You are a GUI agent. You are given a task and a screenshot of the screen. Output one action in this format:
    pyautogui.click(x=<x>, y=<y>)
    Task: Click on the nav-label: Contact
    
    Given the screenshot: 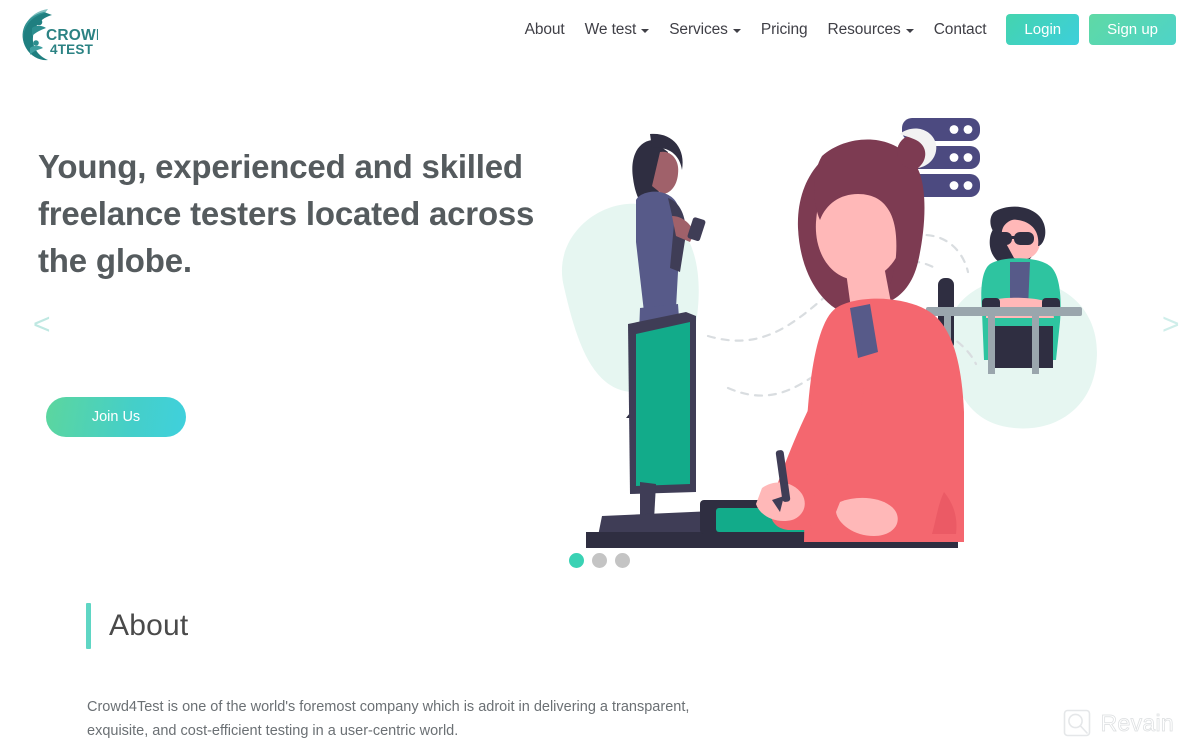 What is the action you would take?
    pyautogui.click(x=960, y=29)
    